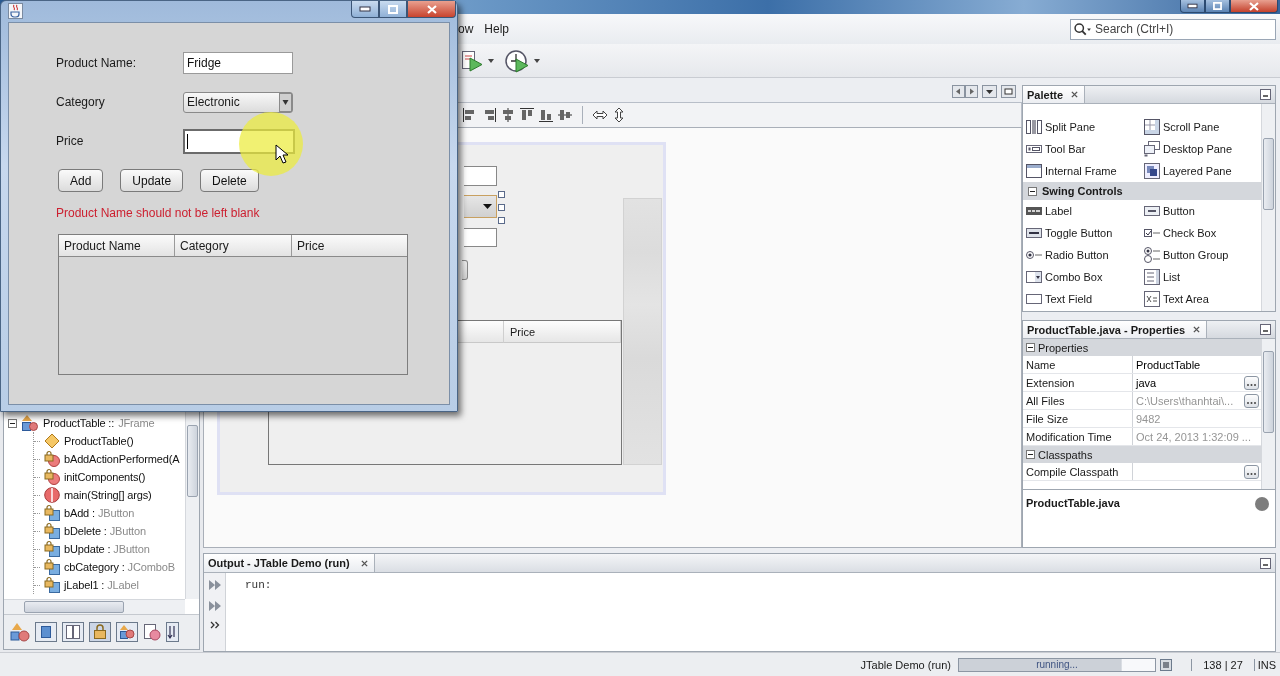  What do you see at coordinates (1201, 299) in the screenshot?
I see `palette-item: Text Area` at bounding box center [1201, 299].